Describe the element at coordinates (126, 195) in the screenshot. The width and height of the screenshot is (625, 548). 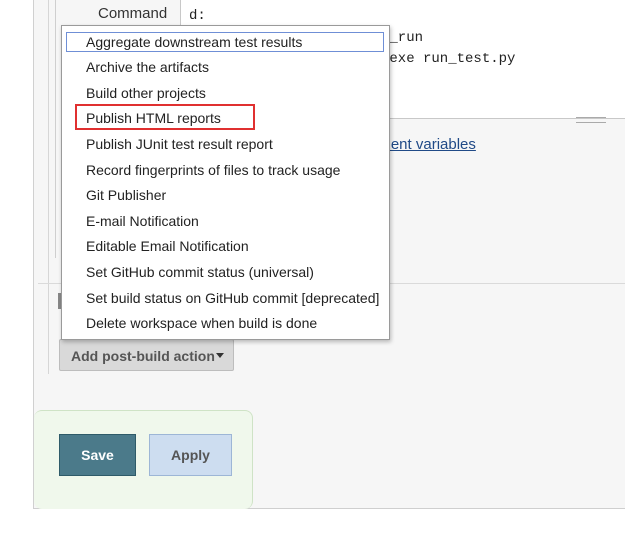
I see `menu-item-git-publisher: Git Publisher` at that location.